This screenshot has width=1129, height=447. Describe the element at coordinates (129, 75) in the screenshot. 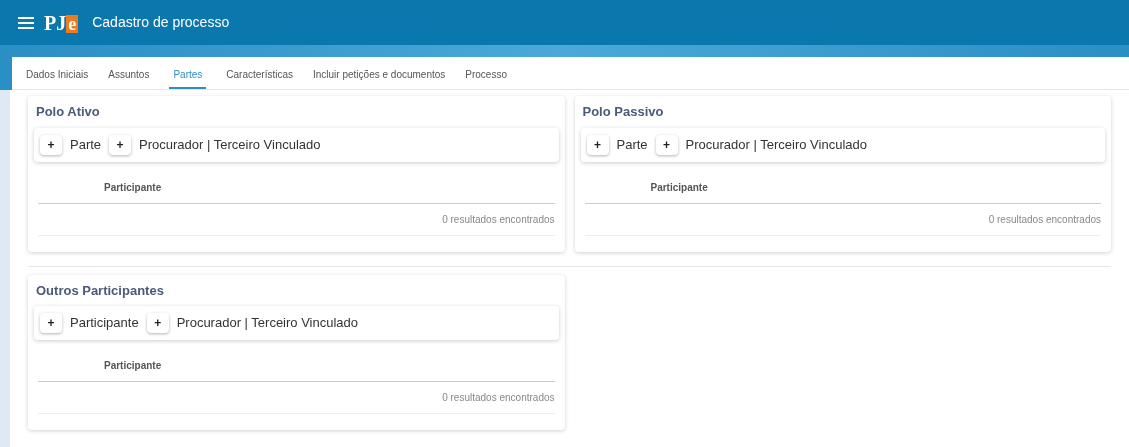

I see `tab: Assuntos` at that location.